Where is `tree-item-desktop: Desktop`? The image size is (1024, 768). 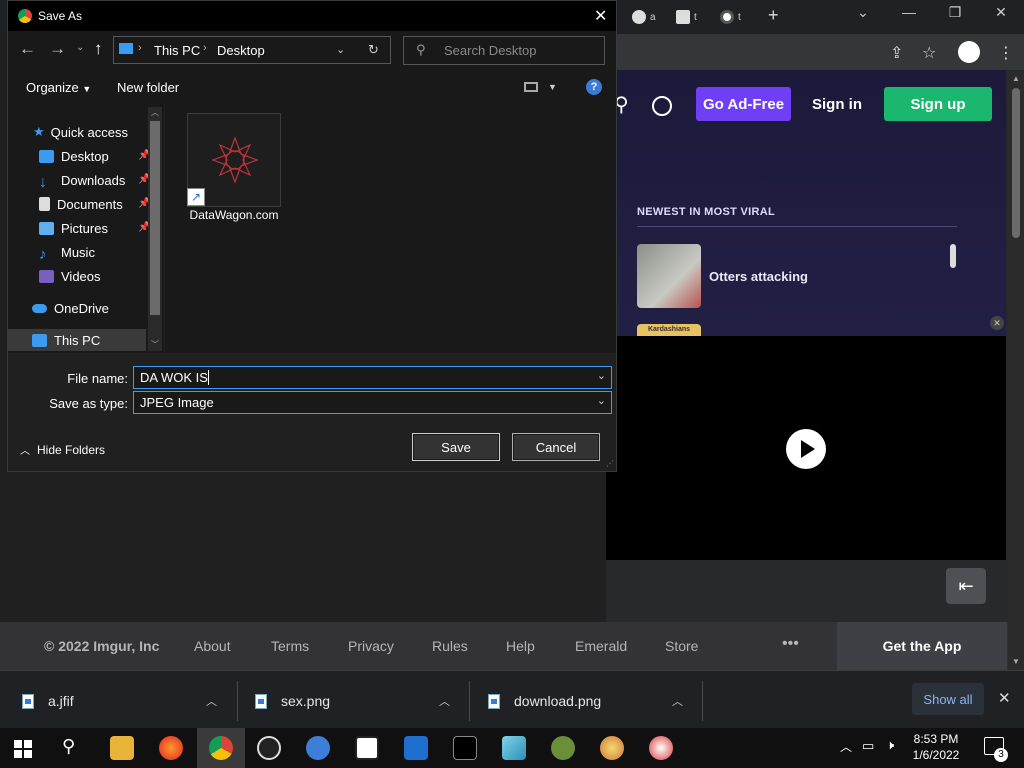
tree-item-desktop: Desktop is located at coordinates (74, 156).